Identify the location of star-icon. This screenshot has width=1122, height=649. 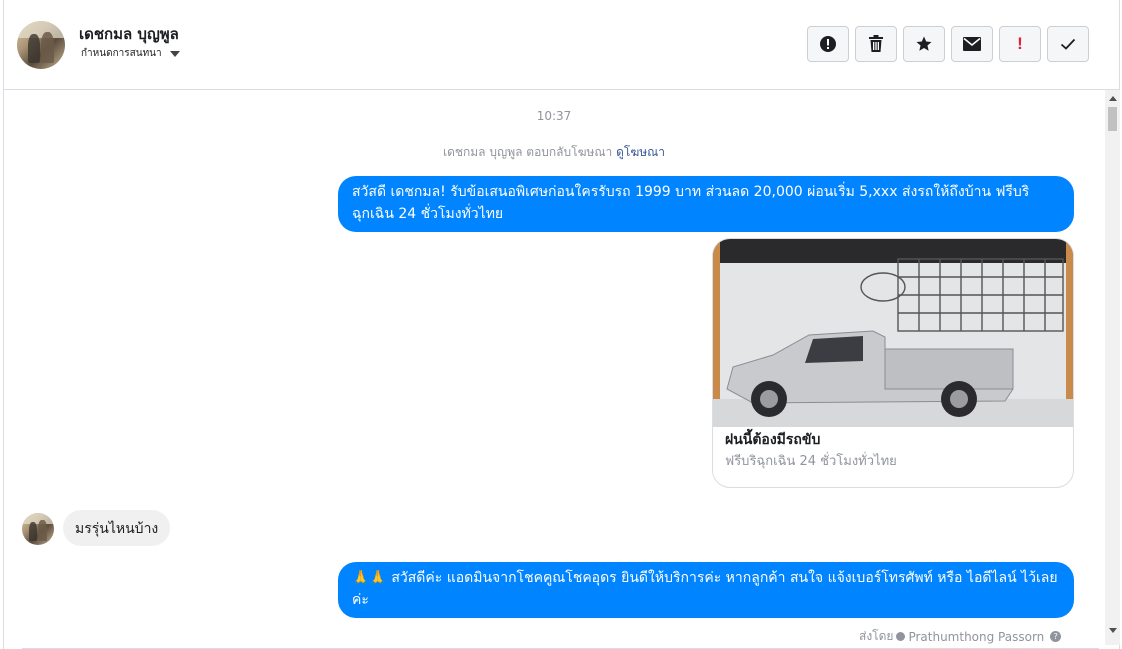
(924, 43).